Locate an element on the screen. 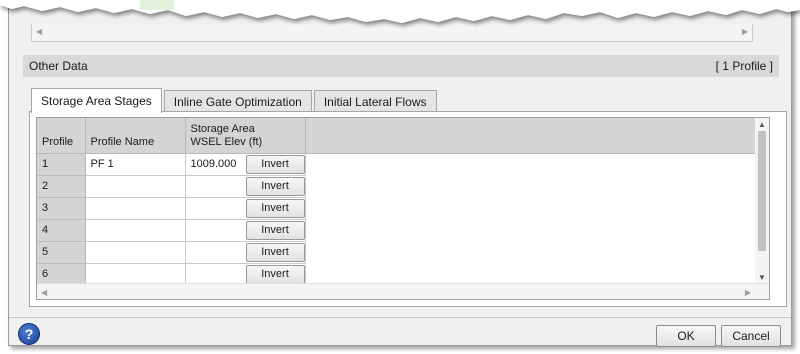  grid-vertical-scrollbar: ▲ ▼ is located at coordinates (762, 201).